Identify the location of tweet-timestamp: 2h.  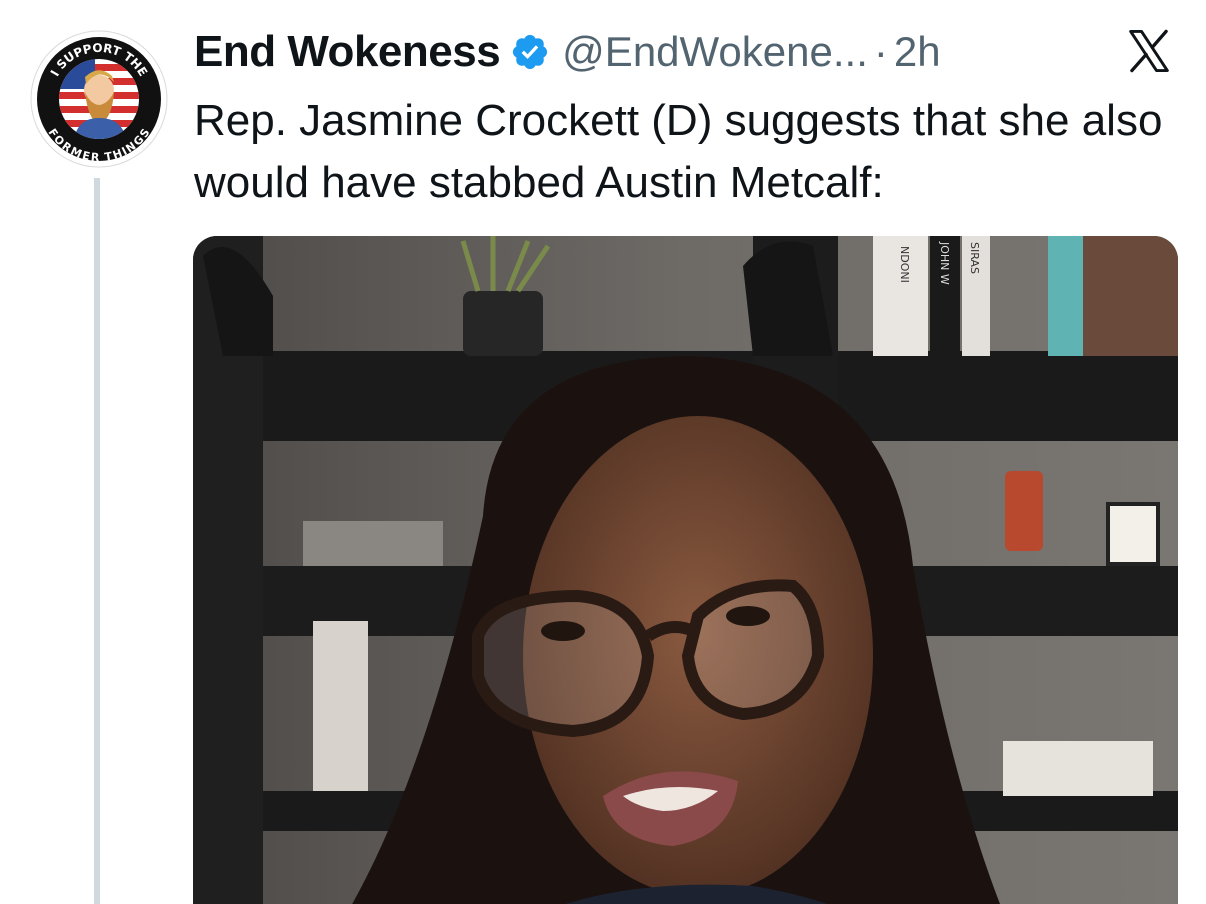
(917, 52).